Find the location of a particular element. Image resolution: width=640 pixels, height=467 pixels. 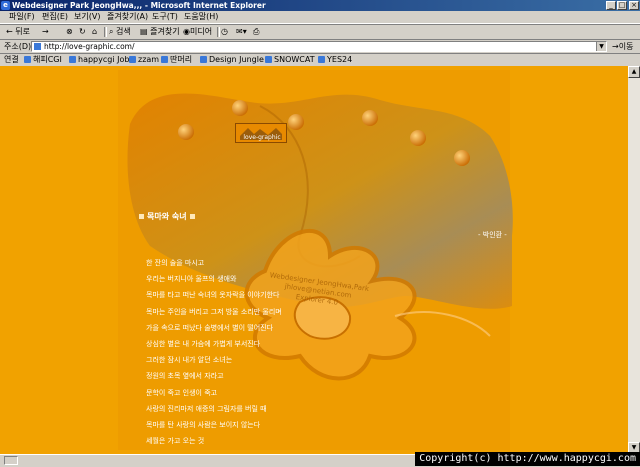

address-label: 주소(D) is located at coordinates (18, 46).